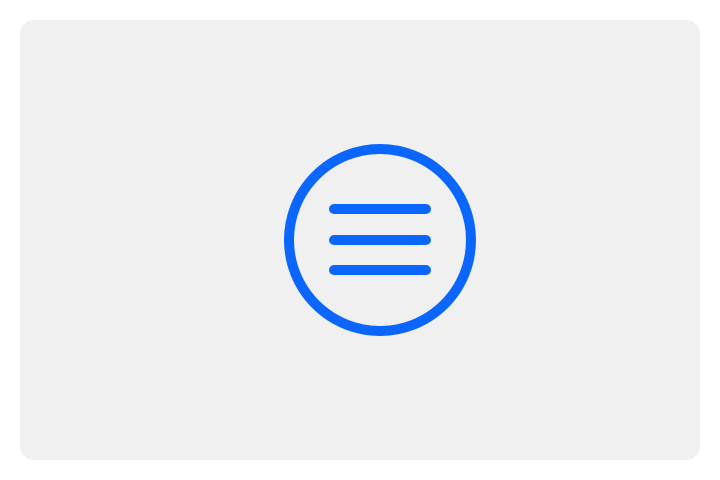  I want to click on hamburger-menu-circle-icon, so click(380, 240).